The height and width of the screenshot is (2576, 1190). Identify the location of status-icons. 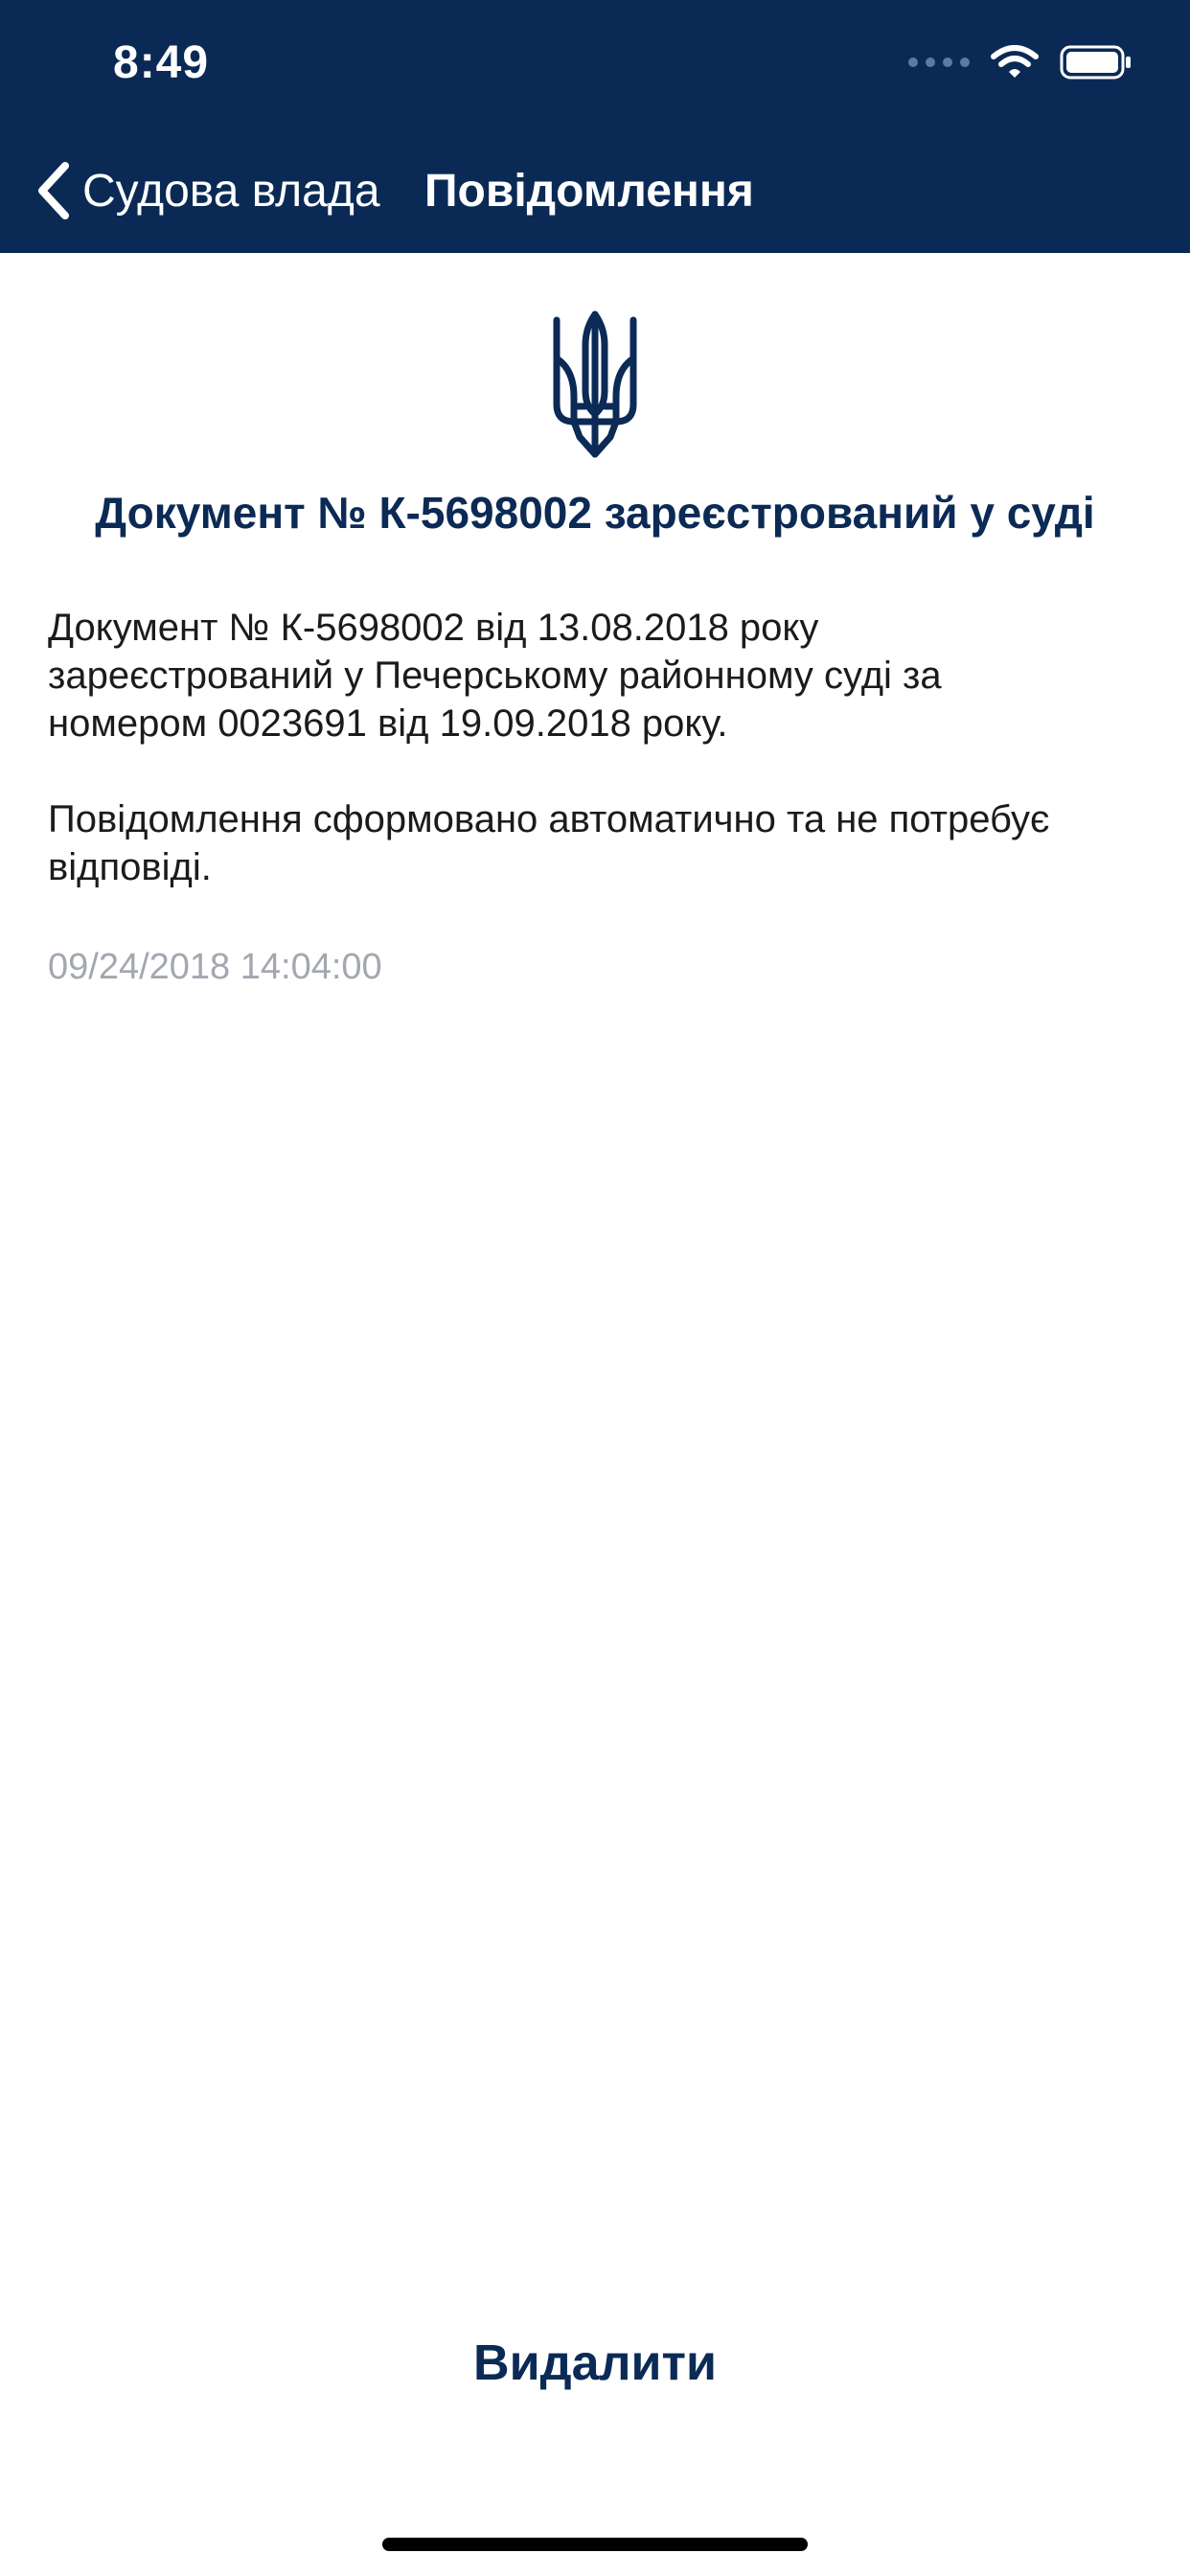
(1020, 62).